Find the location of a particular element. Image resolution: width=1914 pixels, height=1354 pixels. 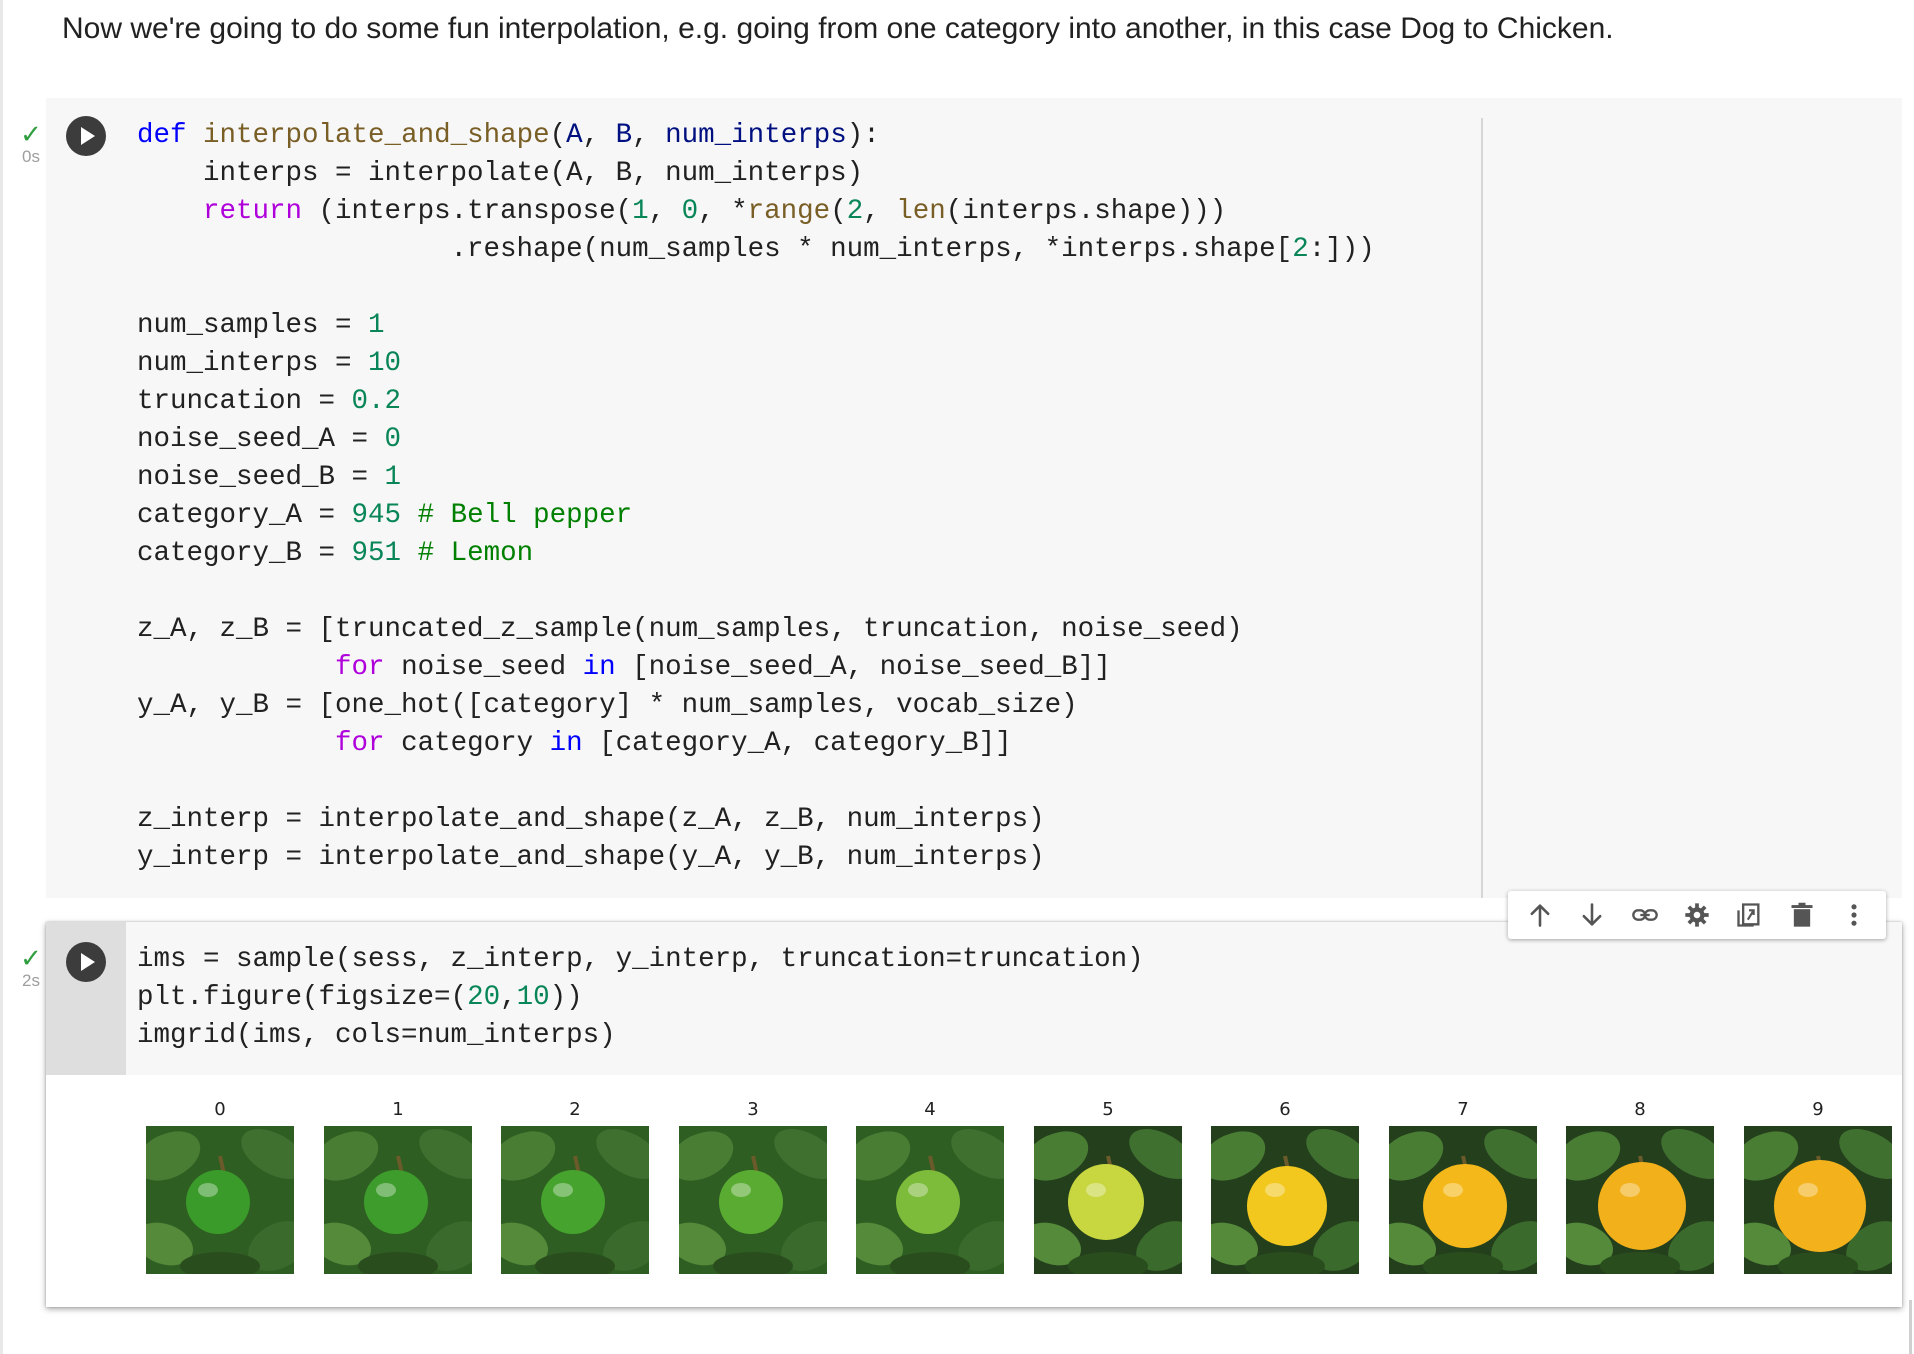

cell-toolbar is located at coordinates (1697, 915).